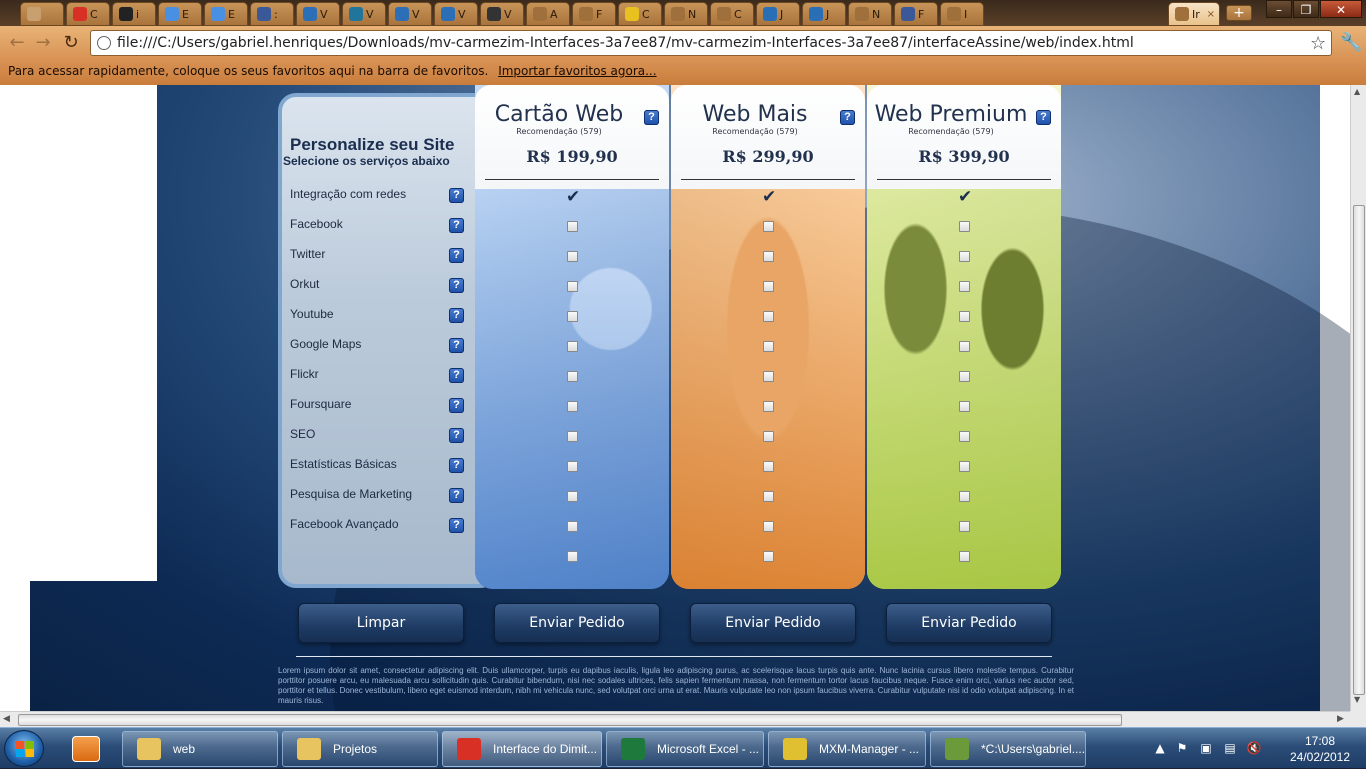 Image resolution: width=1366 pixels, height=769 pixels. Describe the element at coordinates (1351, 42) in the screenshot. I see `wrench-menu-icon: 🔧` at that location.